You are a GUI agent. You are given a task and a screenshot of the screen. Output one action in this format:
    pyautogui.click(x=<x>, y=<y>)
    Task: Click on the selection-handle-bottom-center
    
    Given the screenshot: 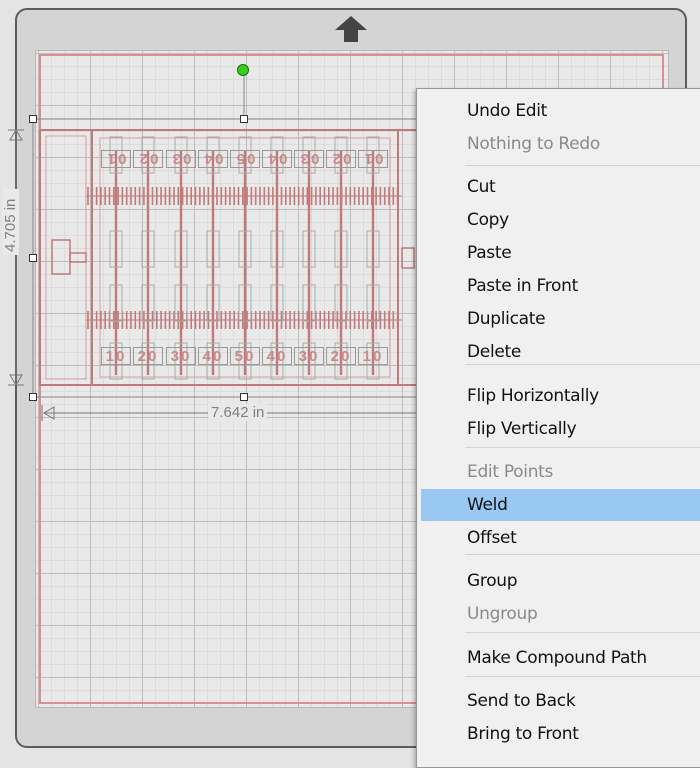 What is the action you would take?
    pyautogui.click(x=244, y=397)
    